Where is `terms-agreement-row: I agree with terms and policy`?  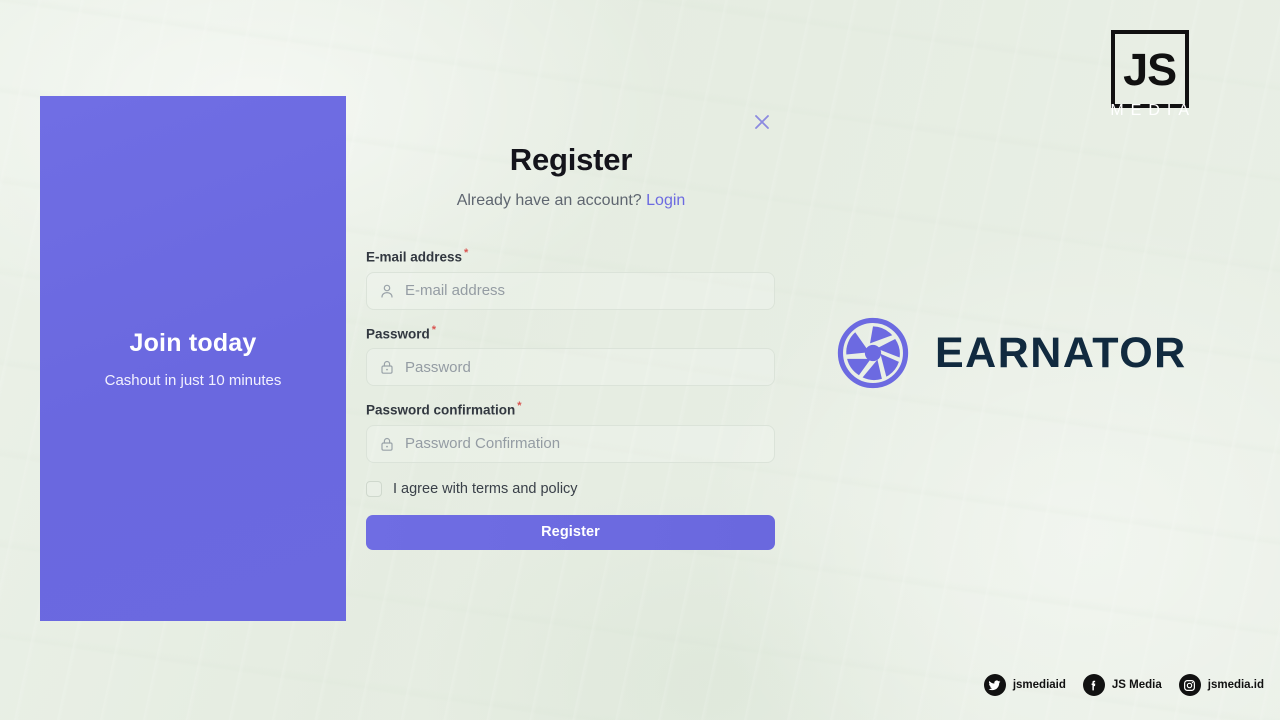
terms-agreement-row: I agree with terms and policy is located at coordinates (570, 488).